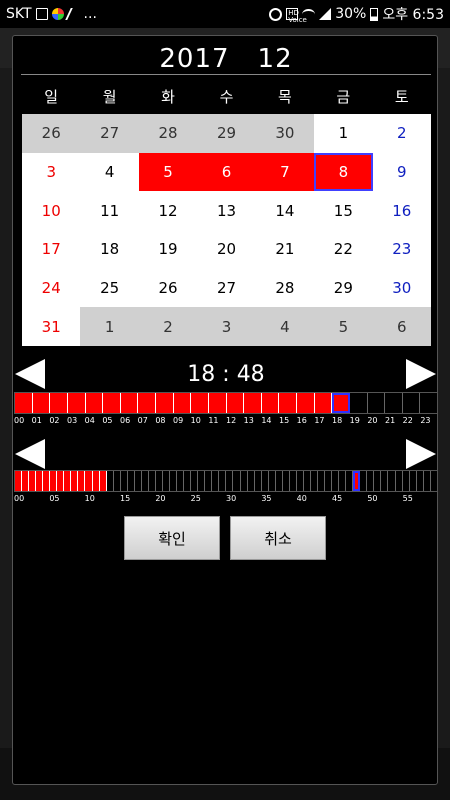 Image resolution: width=450 pixels, height=800 pixels. Describe the element at coordinates (172, 538) in the screenshot. I see `confirm-button: 확인` at that location.